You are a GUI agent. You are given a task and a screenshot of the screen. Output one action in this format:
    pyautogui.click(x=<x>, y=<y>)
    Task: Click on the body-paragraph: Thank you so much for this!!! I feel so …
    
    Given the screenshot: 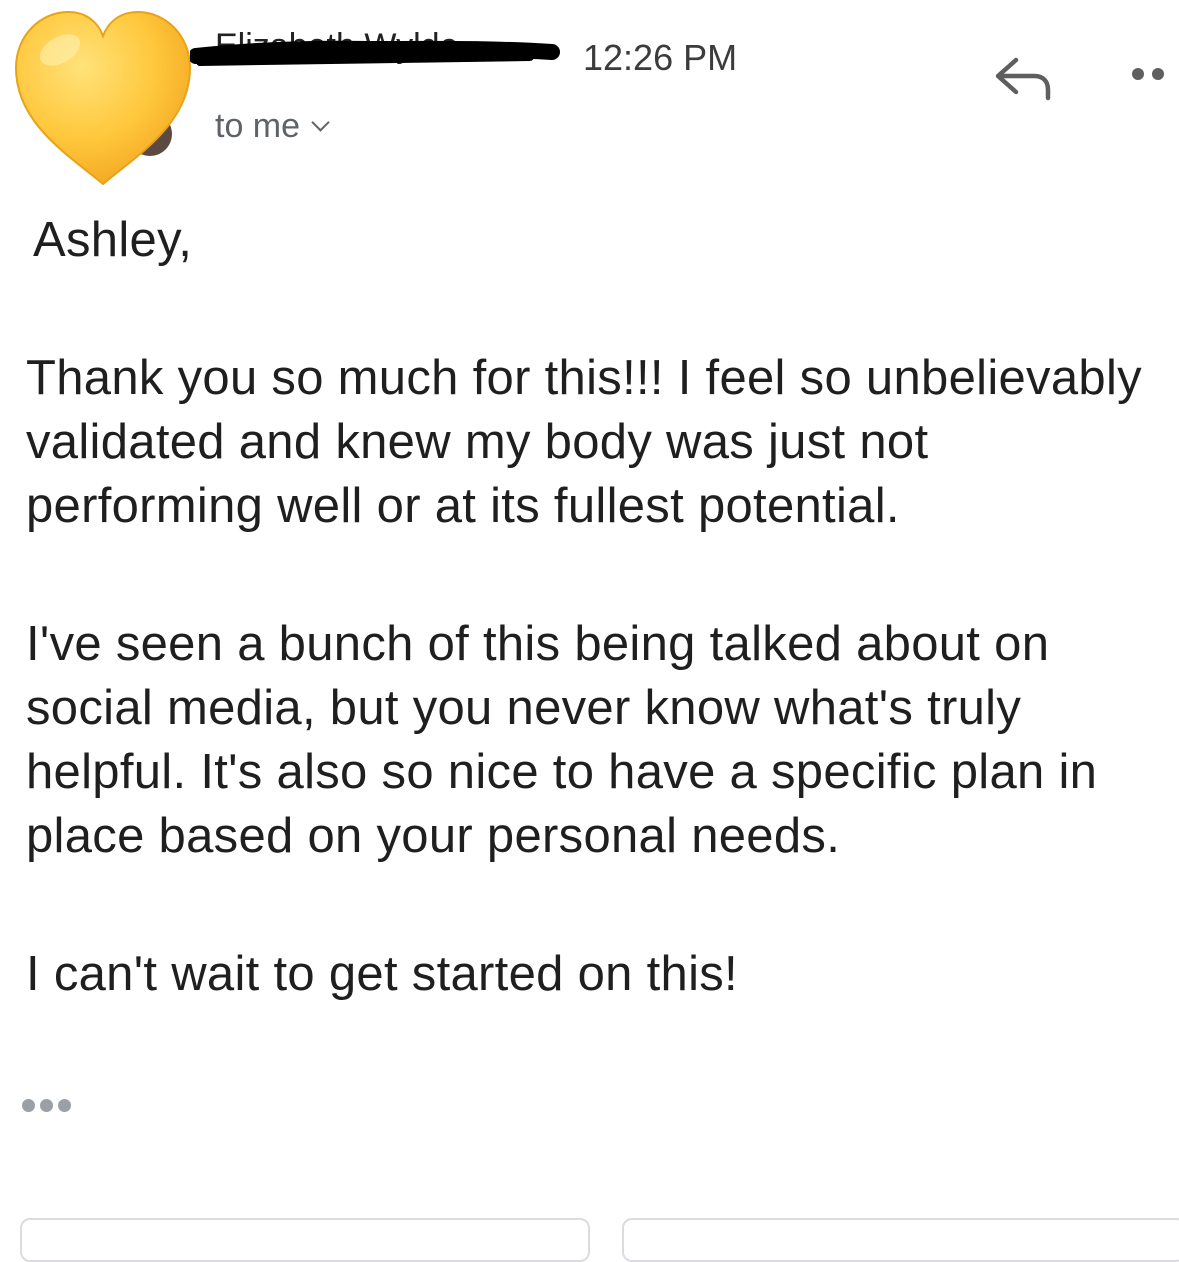 What is the action you would take?
    pyautogui.click(x=584, y=442)
    